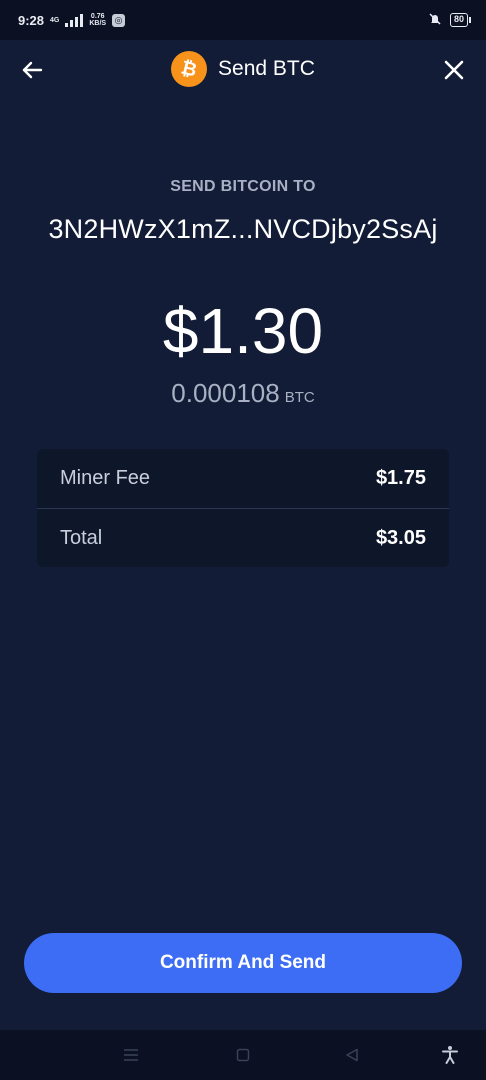 This screenshot has height=1080, width=486. I want to click on app-notification-icon: ◎, so click(119, 20).